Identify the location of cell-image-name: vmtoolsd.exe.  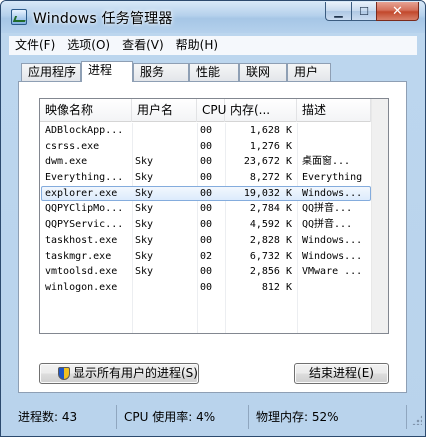
(81, 272).